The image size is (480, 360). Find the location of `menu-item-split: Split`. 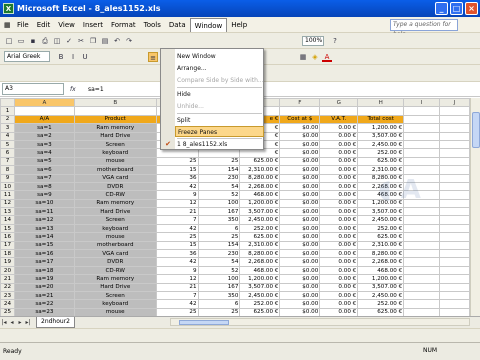

menu-item-split: Split is located at coordinates (219, 120).